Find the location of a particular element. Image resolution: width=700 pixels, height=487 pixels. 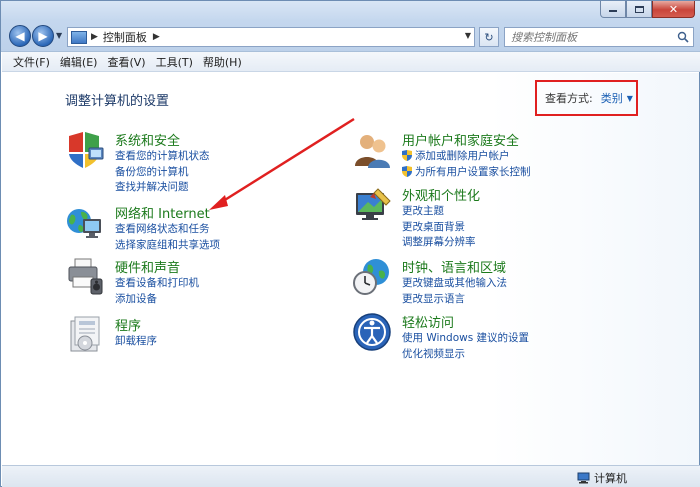

view-by-dropdown: 类别 is located at coordinates (612, 98).